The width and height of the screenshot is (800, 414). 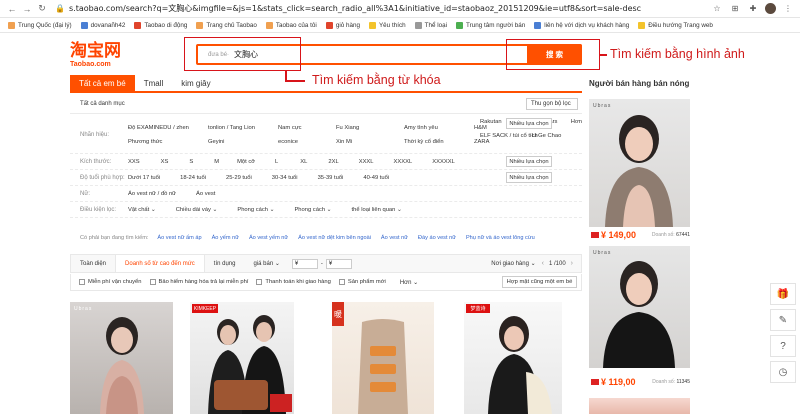 I want to click on options-more-dropdown: Hơn ⌄, so click(x=409, y=282).